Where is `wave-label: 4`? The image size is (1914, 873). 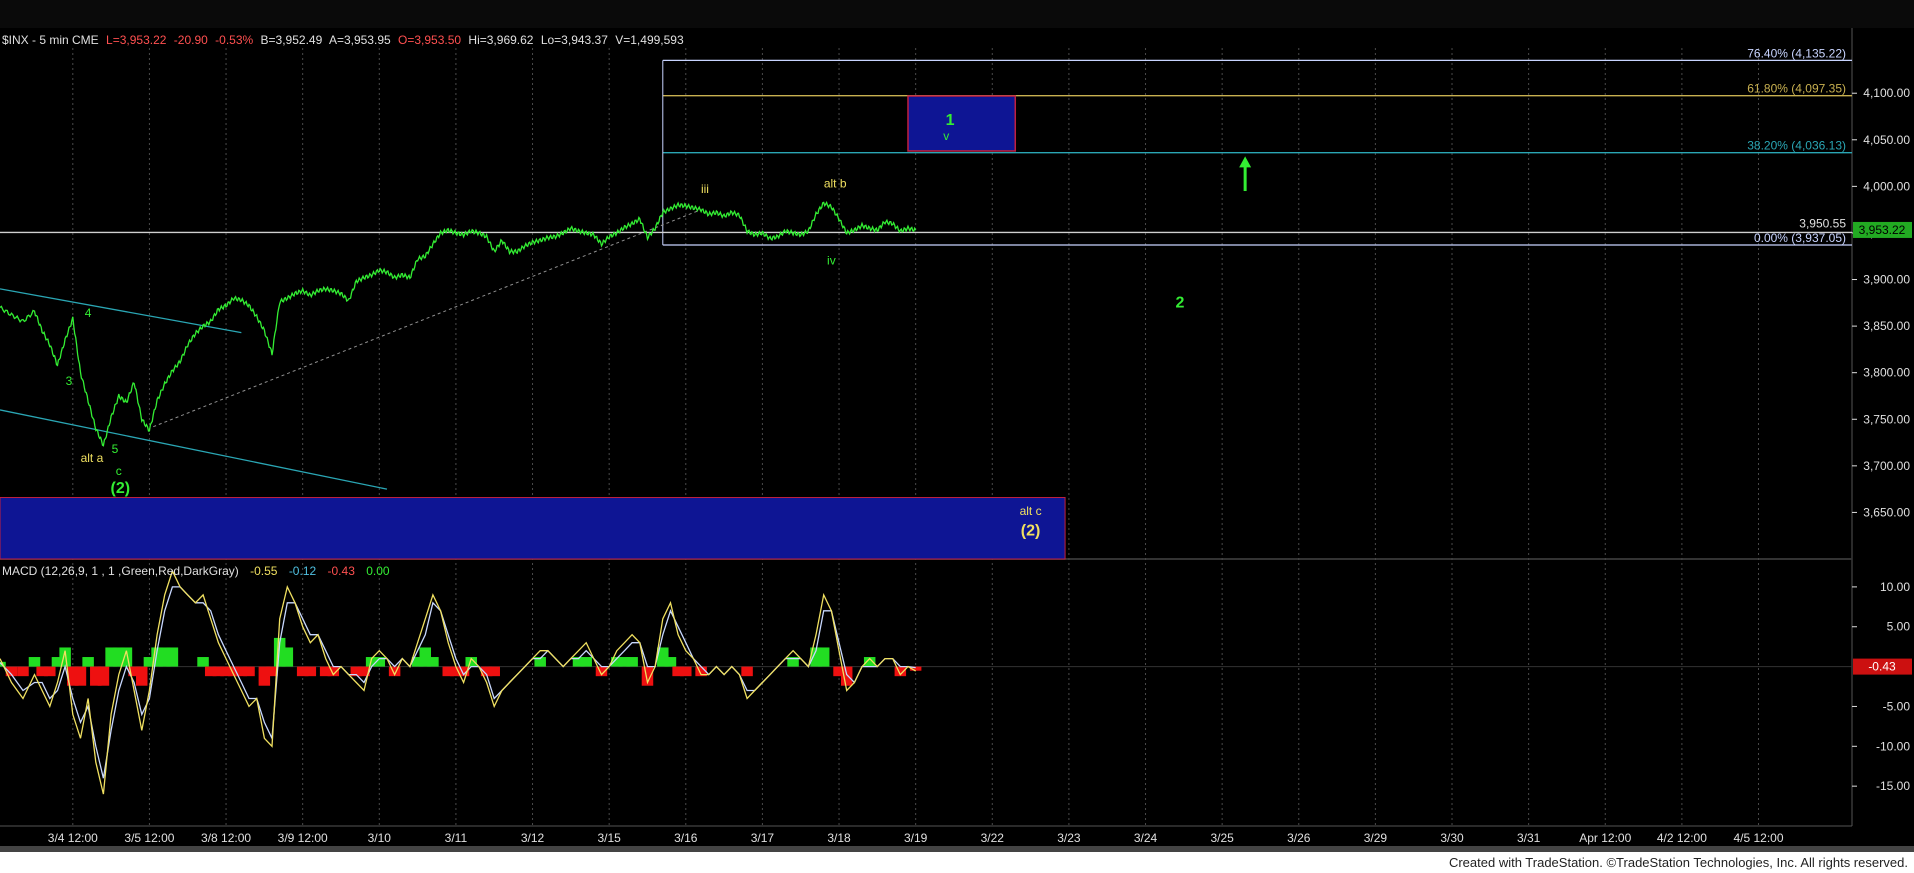 wave-label: 4 is located at coordinates (88, 313).